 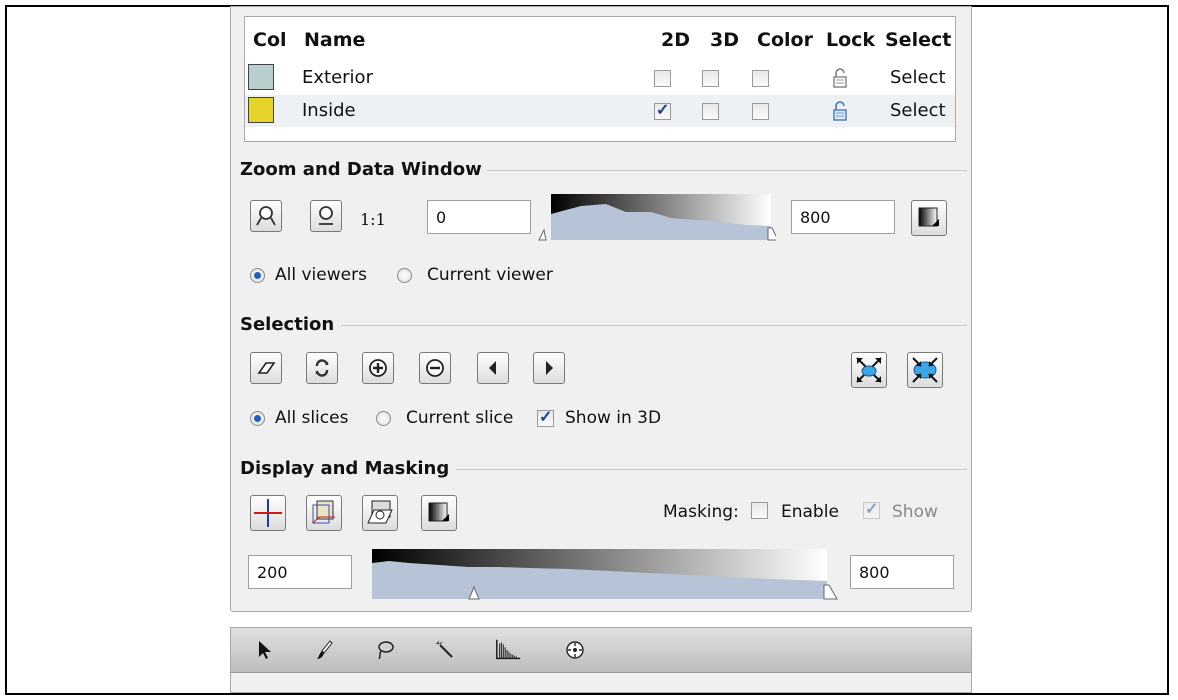 I want to click on brush-icon, so click(x=325, y=649).